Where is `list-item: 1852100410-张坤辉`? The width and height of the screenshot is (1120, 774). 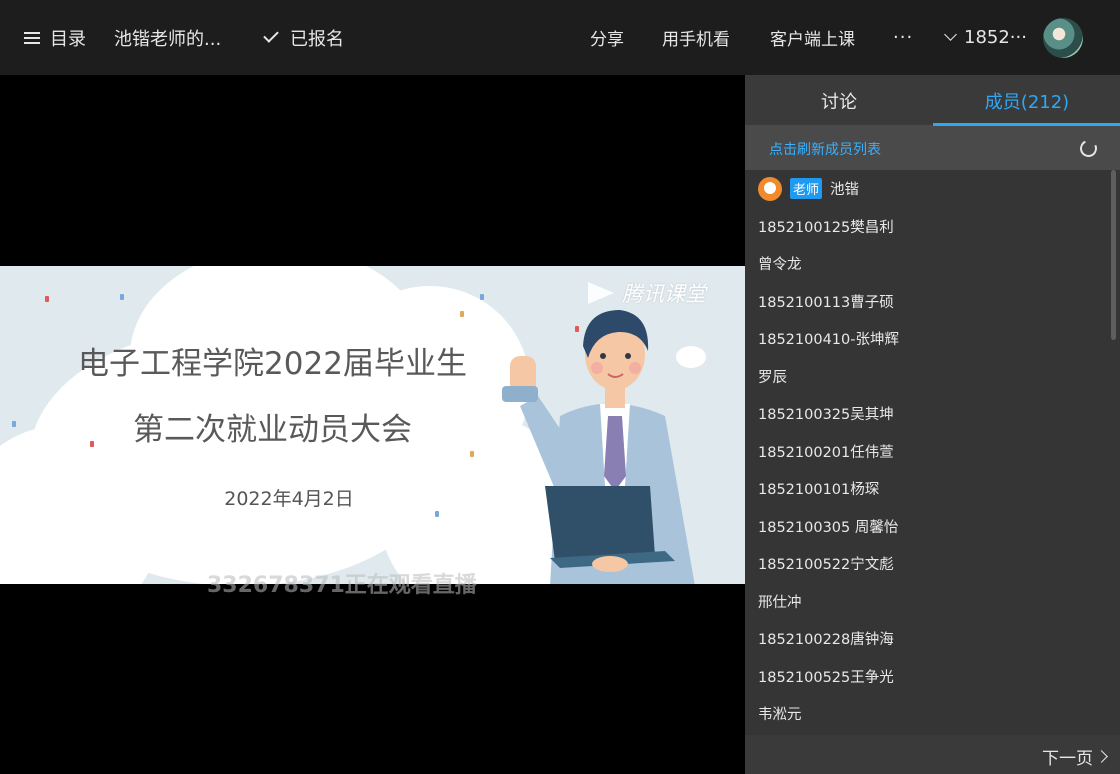 list-item: 1852100410-张坤辉 is located at coordinates (828, 338).